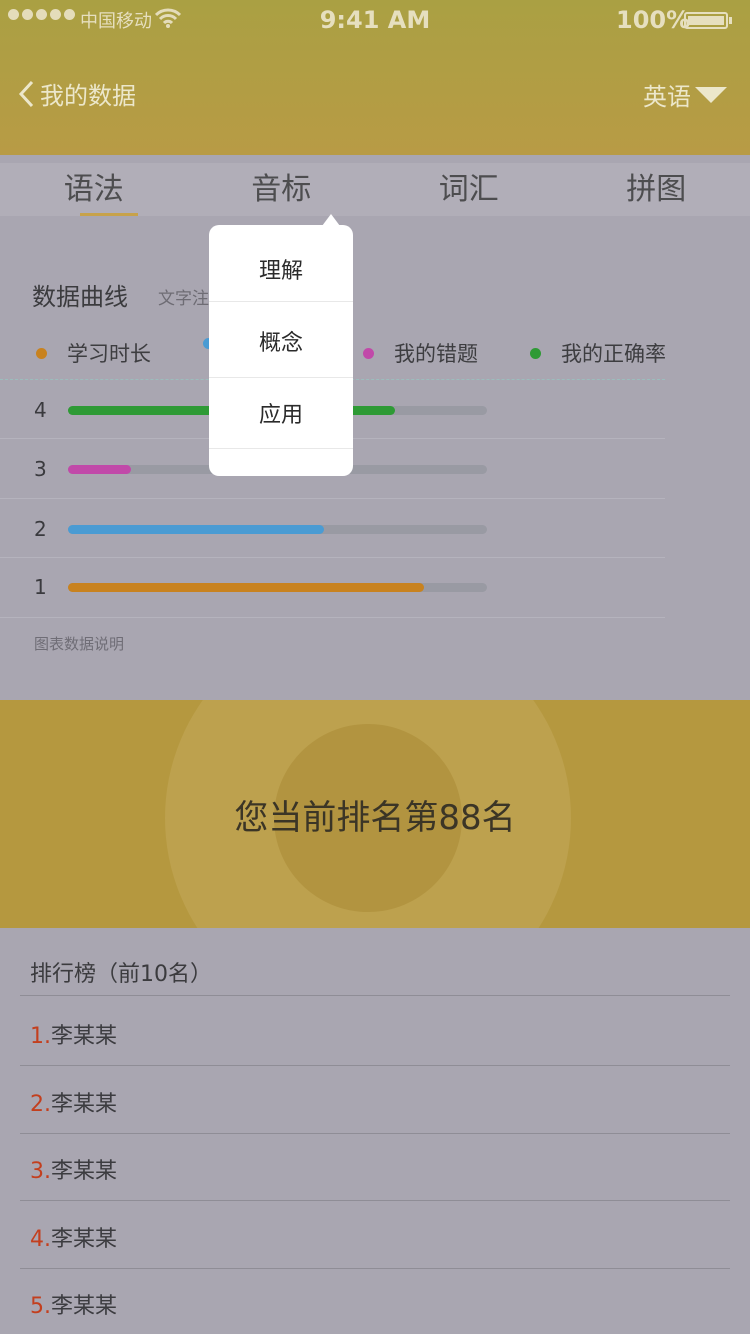 Image resolution: width=750 pixels, height=1334 pixels. I want to click on tab-grammar: 语法, so click(94, 189).